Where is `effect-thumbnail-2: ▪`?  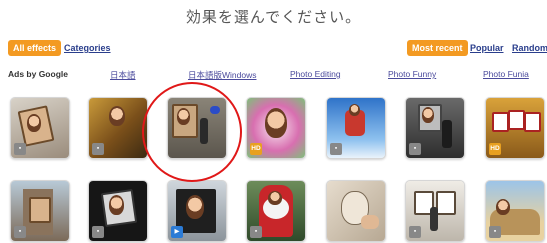
effect-thumbnail-2: ▪ is located at coordinates (118, 128).